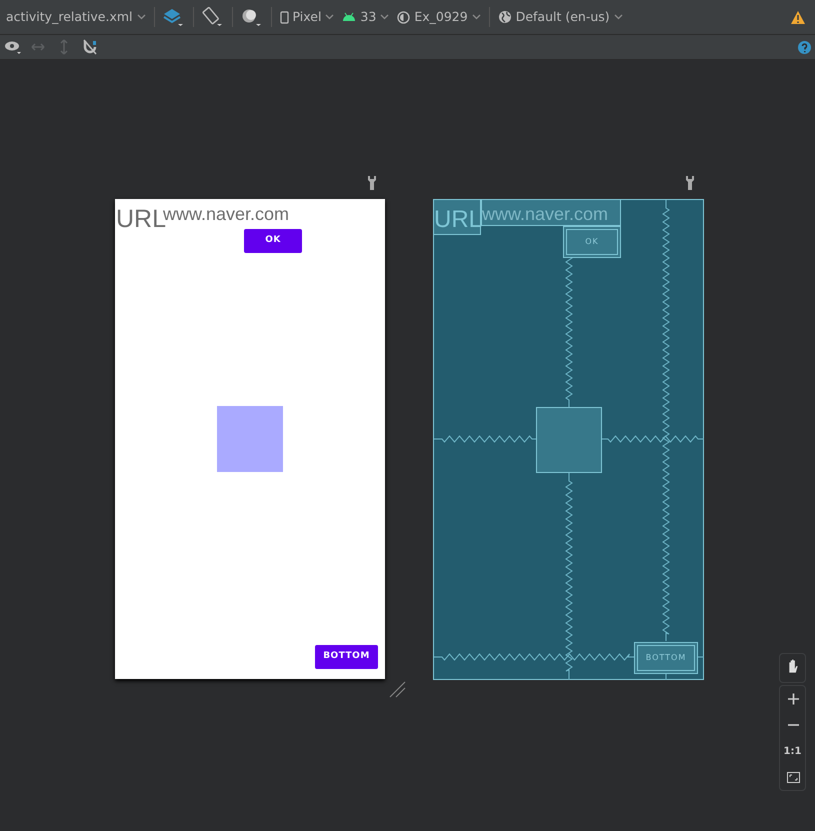 The image size is (815, 831). What do you see at coordinates (798, 17) in the screenshot?
I see `warning-icon` at bounding box center [798, 17].